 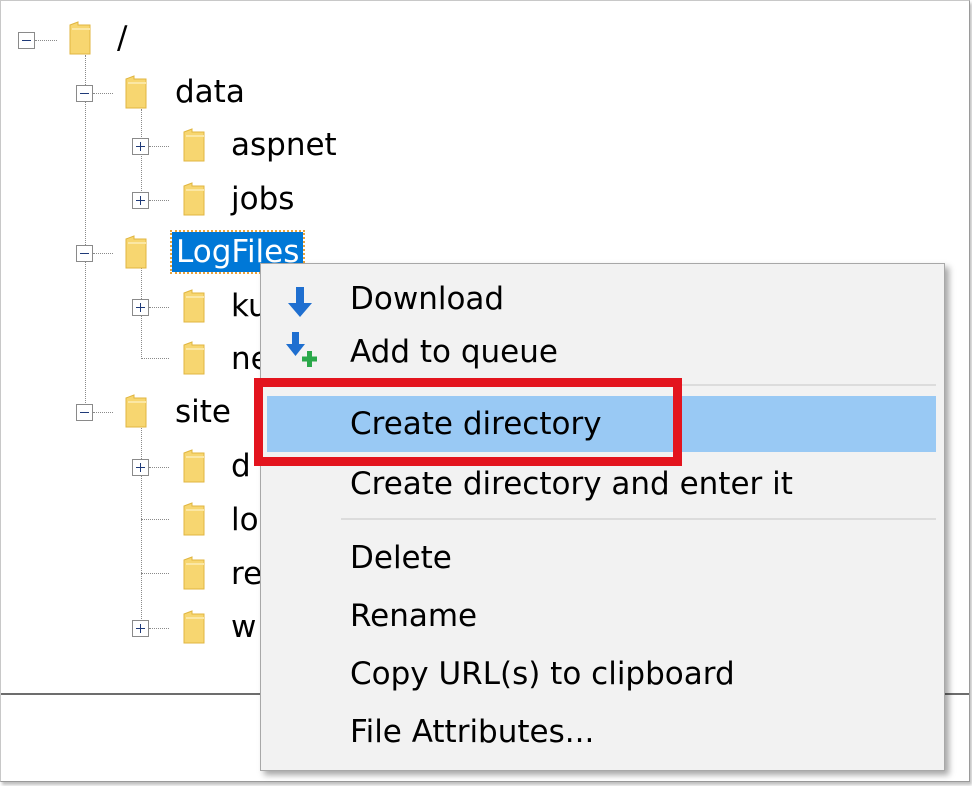 I want to click on menu-item-label: Create directory, so click(x=476, y=424).